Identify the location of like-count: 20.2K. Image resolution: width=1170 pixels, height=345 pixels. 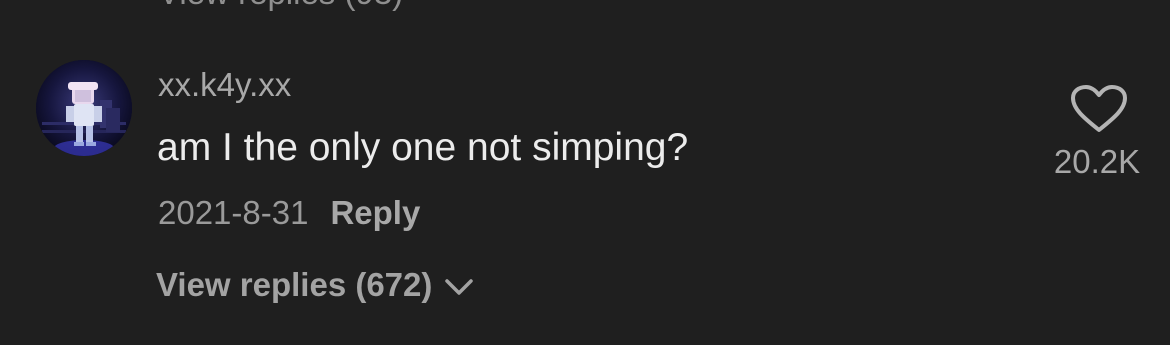
(1097, 161).